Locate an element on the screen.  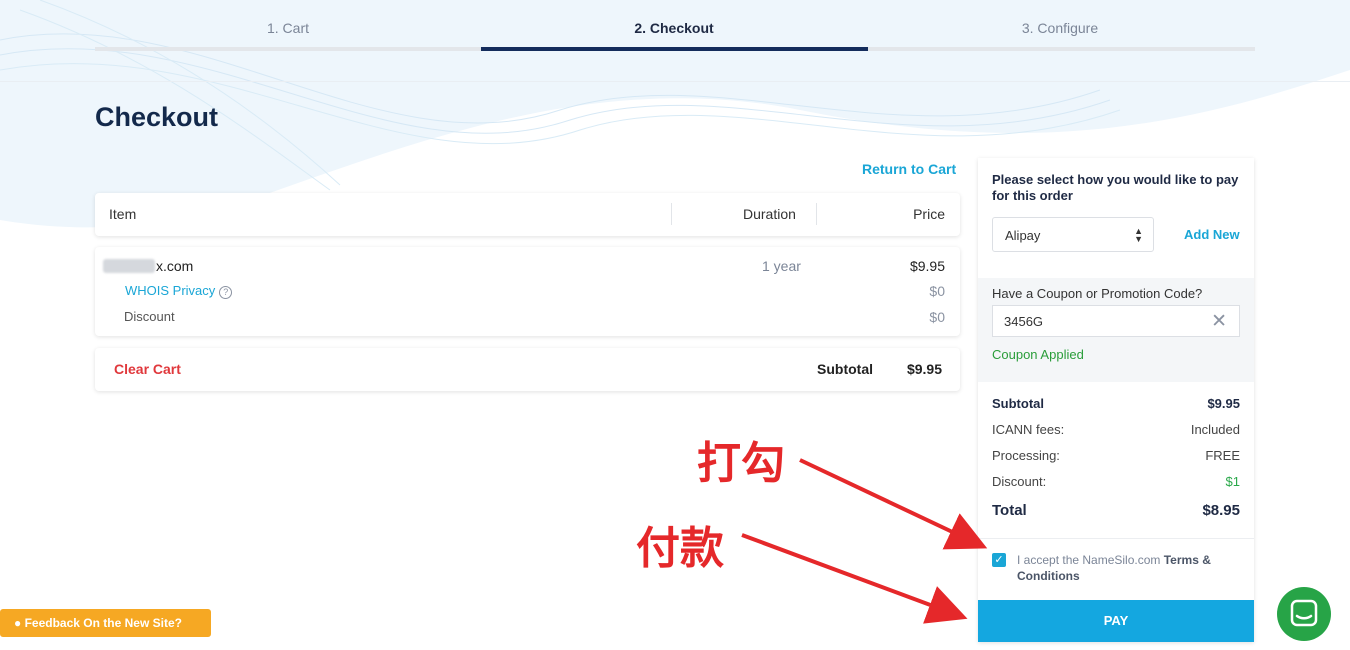
payment-method-value: Alipay is located at coordinates (1023, 235).